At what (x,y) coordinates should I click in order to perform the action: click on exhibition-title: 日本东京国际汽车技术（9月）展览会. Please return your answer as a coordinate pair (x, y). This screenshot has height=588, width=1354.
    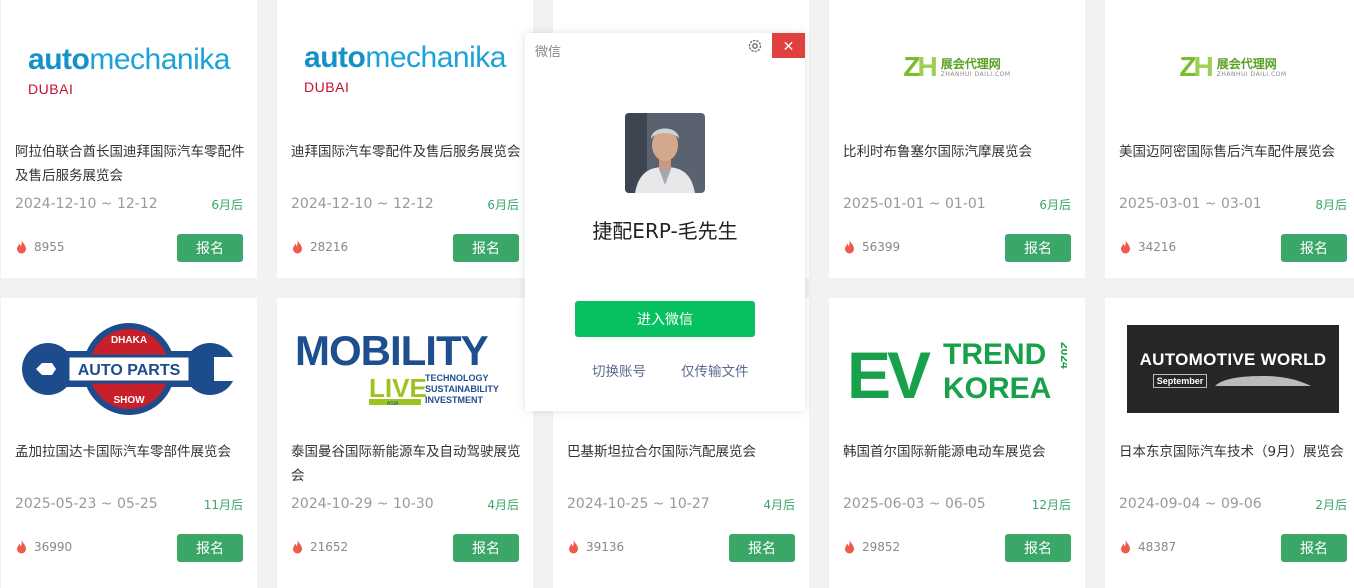
    Looking at the image, I should click on (1235, 452).